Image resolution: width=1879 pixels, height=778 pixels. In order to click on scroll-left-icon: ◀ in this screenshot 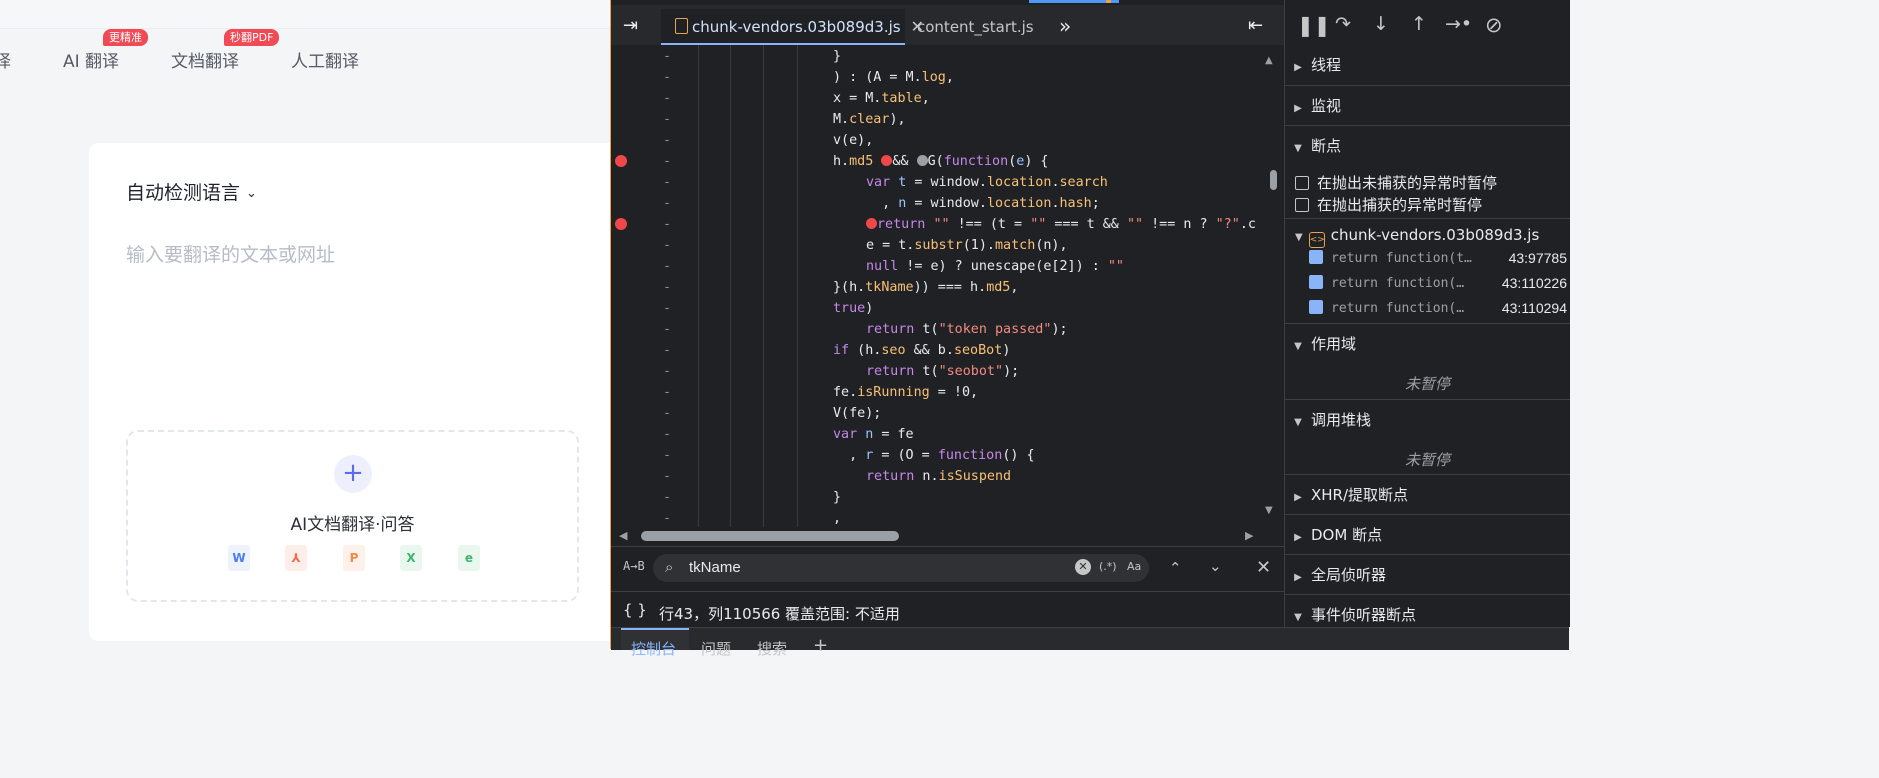, I will do `click(623, 535)`.